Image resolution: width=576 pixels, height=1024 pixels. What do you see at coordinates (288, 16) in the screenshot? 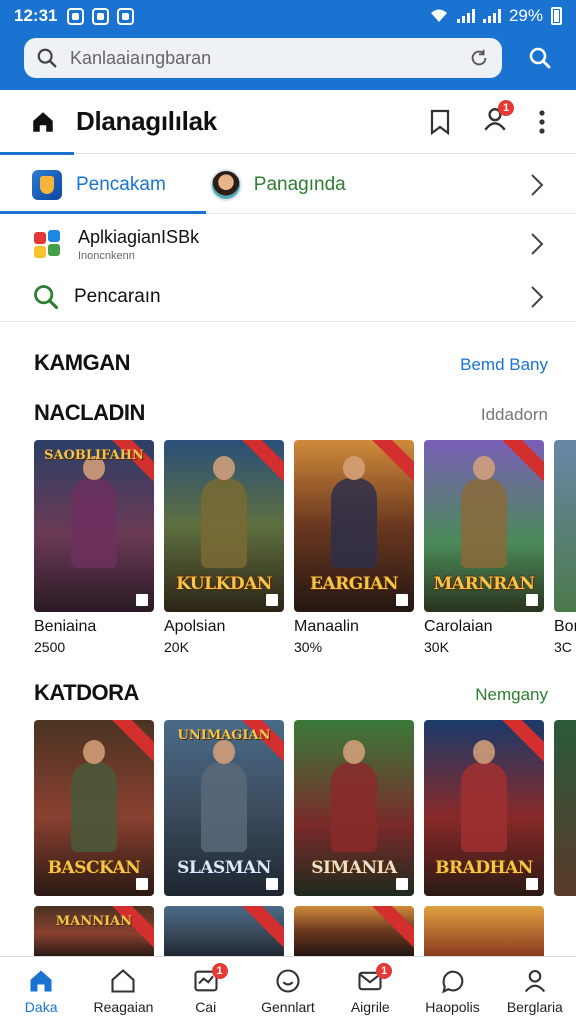
I see `status-bar: 12:31 29%` at bounding box center [288, 16].